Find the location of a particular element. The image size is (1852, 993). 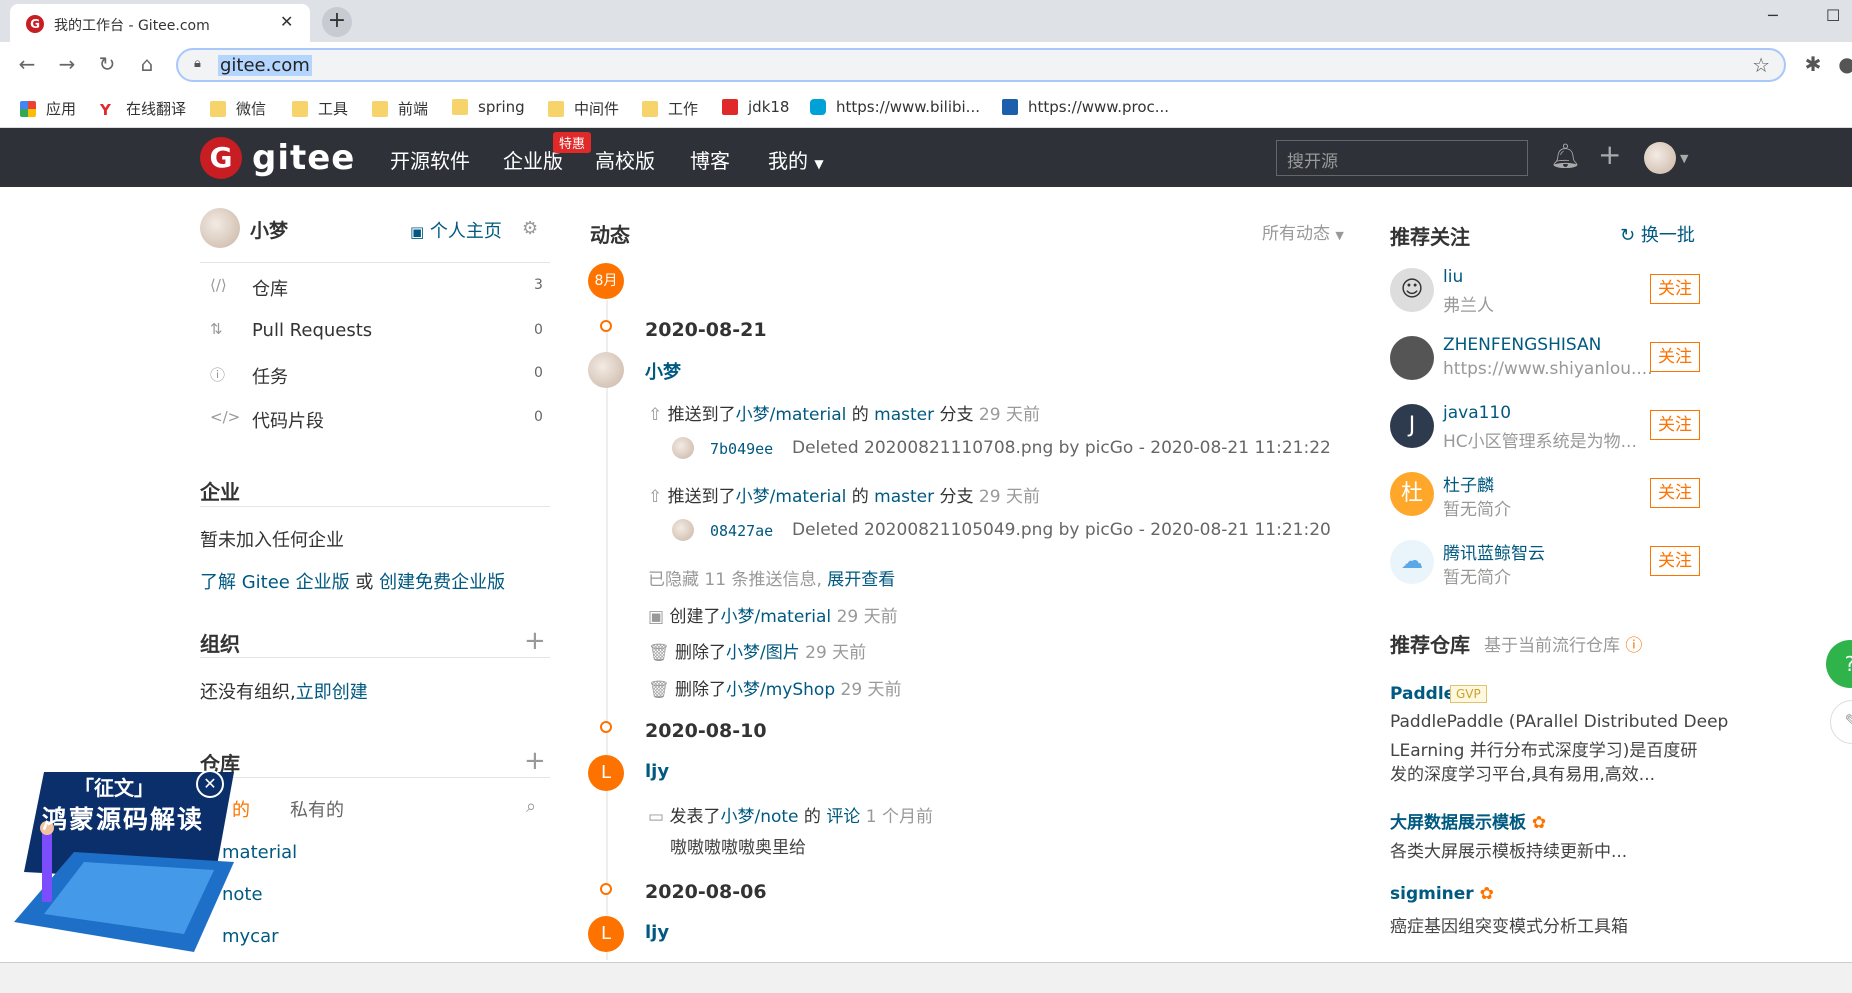

minimize-icon: ─ is located at coordinates (1773, 15).